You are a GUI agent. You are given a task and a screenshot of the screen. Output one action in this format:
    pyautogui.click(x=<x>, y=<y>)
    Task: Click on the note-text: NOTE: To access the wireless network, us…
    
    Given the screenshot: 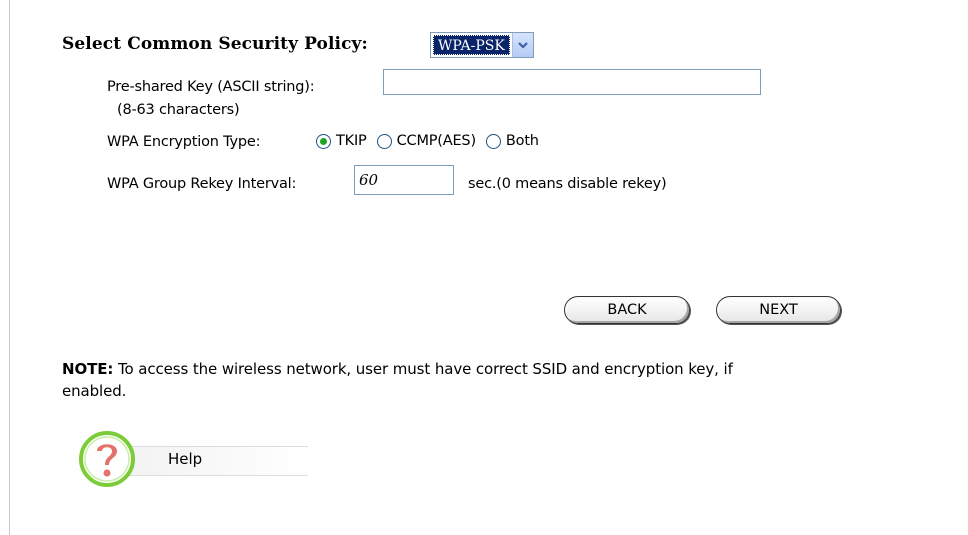 What is the action you would take?
    pyautogui.click(x=422, y=380)
    